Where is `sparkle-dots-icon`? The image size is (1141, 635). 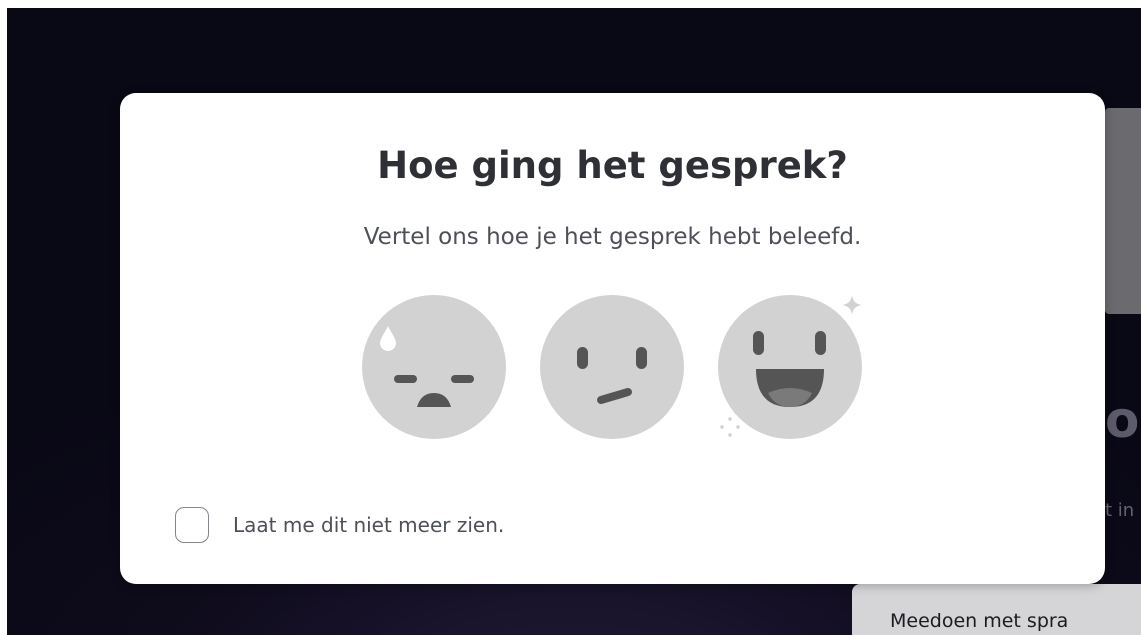
sparkle-dots-icon is located at coordinates (730, 427).